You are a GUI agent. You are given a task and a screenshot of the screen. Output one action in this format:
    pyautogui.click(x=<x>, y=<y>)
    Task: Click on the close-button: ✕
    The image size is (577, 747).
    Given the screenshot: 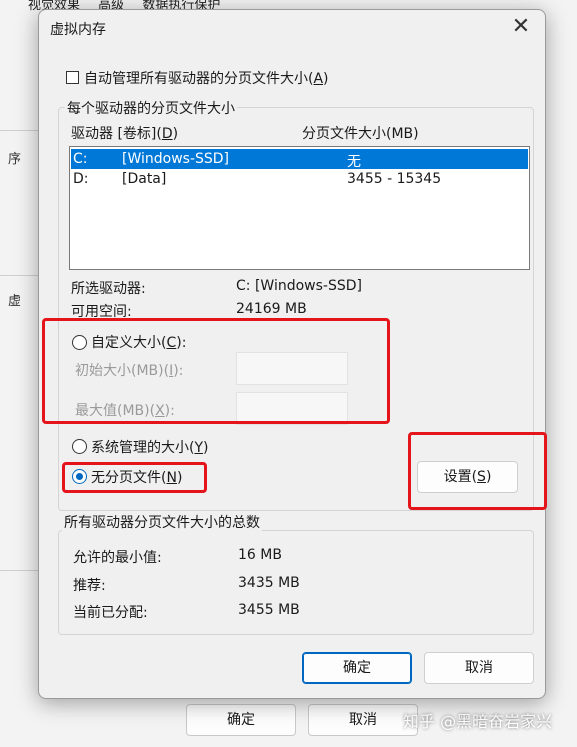 What is the action you would take?
    pyautogui.click(x=521, y=28)
    